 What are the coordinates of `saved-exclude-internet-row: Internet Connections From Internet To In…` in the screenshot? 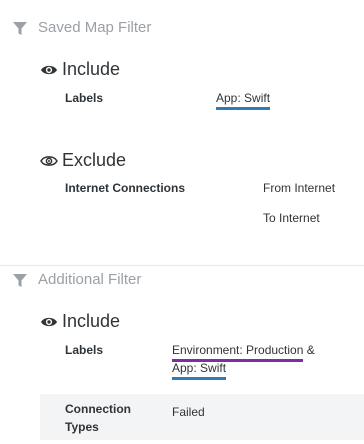 It's located at (202, 204).